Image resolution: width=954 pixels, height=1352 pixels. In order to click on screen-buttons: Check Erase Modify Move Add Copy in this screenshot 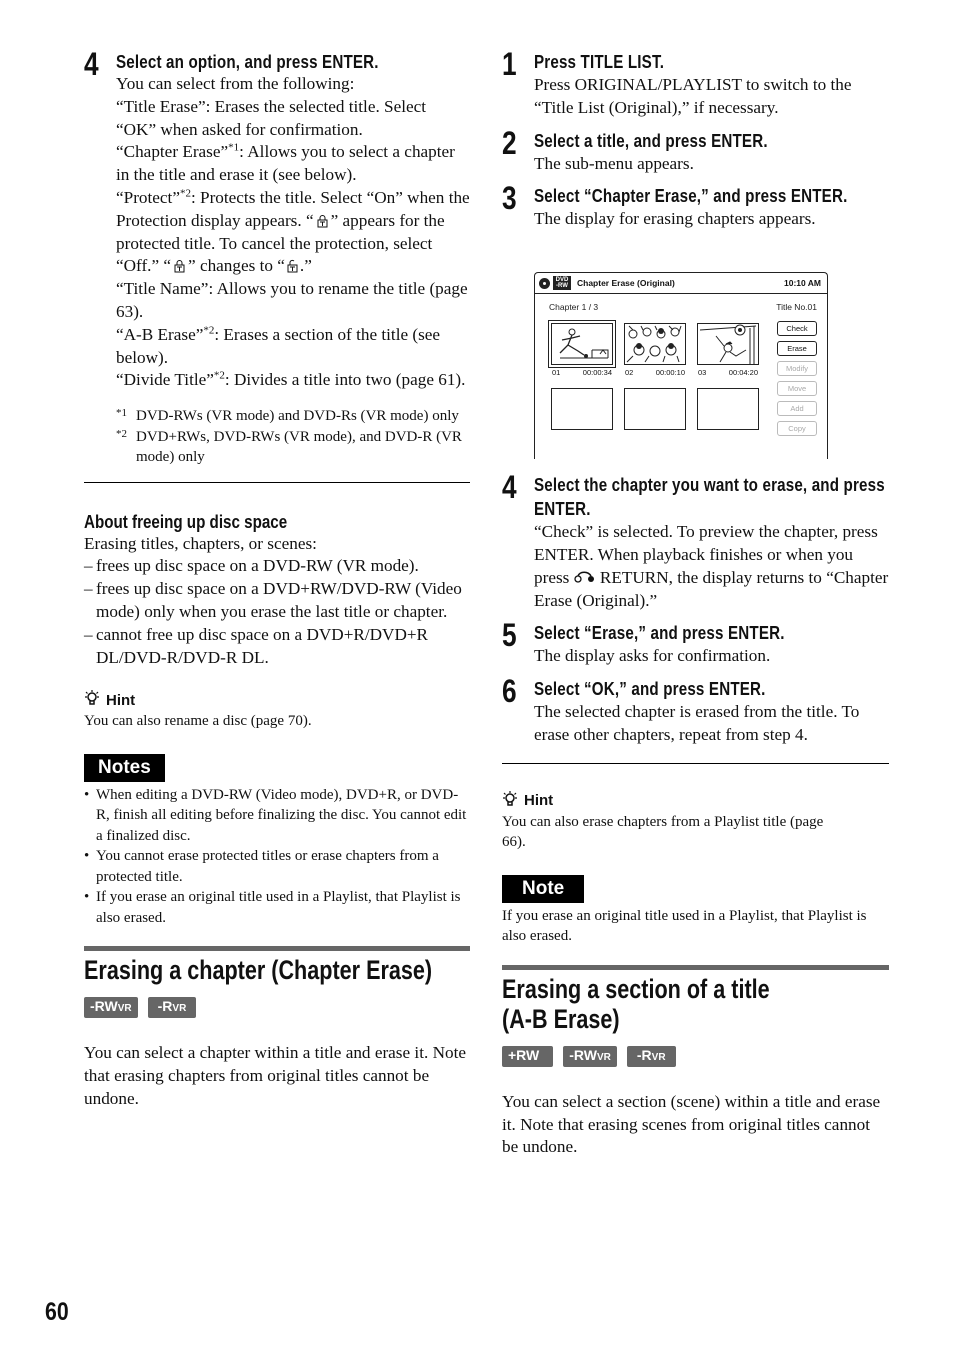, I will do `click(797, 378)`.